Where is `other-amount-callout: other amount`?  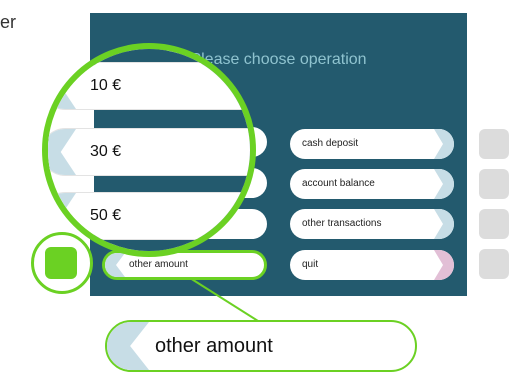 other-amount-callout: other amount is located at coordinates (261, 346).